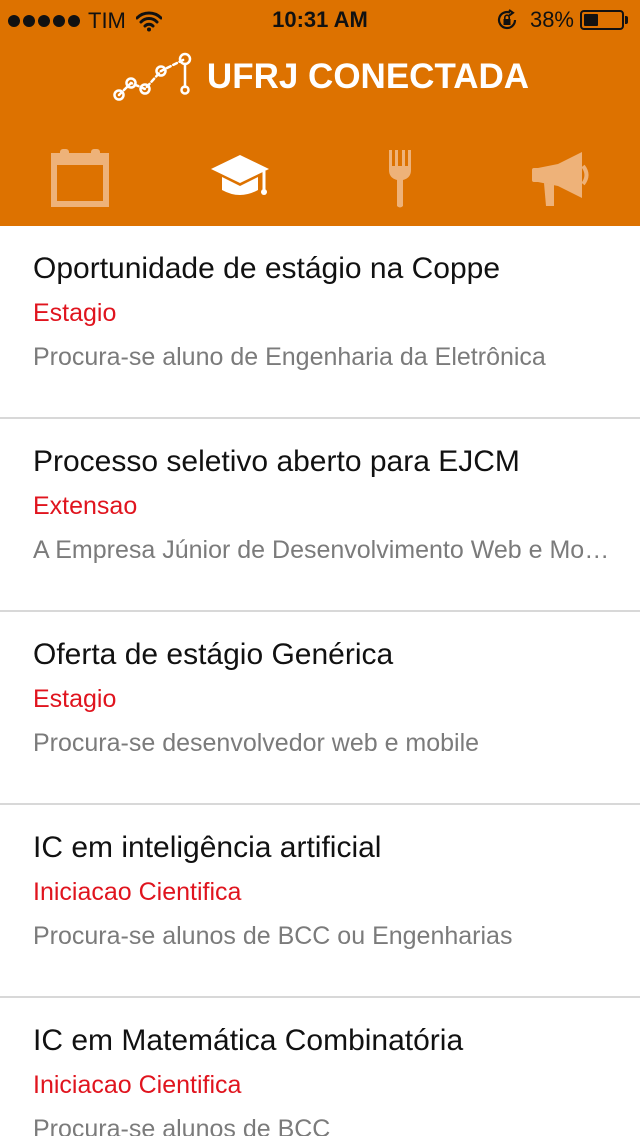 This screenshot has width=640, height=1136. Describe the element at coordinates (256, 743) in the screenshot. I see `item-description: Procura-se desenvolvedor web e mobile` at that location.